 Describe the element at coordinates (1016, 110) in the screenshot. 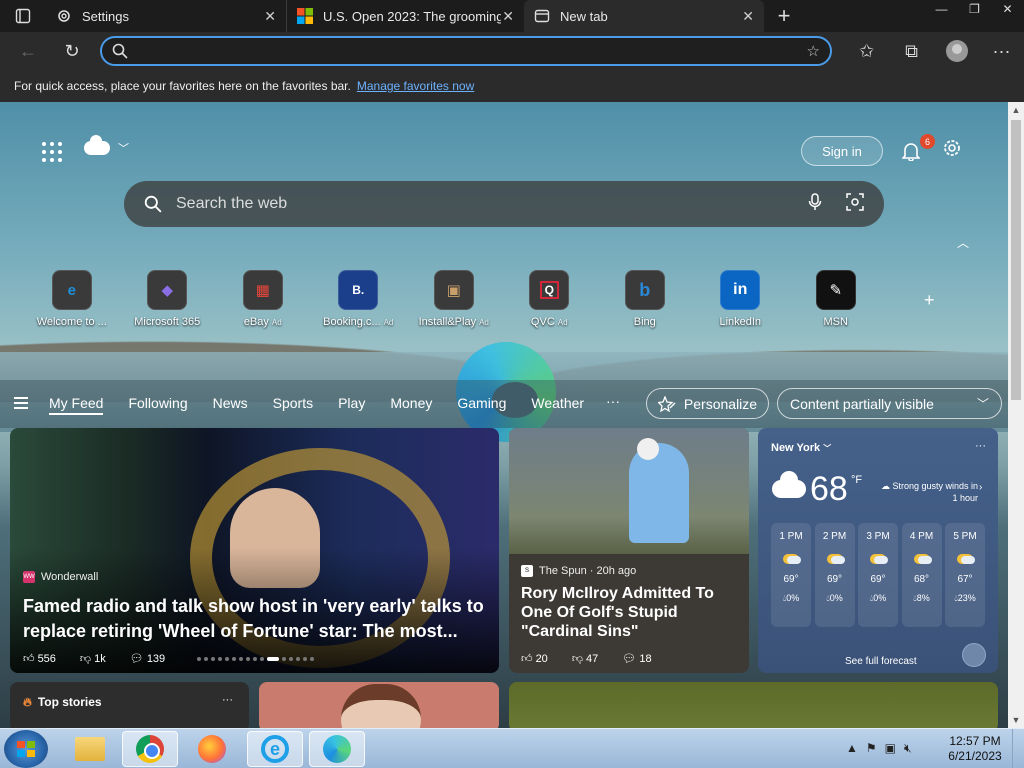

I see `scroll-up-arrow-icon: ▲` at that location.